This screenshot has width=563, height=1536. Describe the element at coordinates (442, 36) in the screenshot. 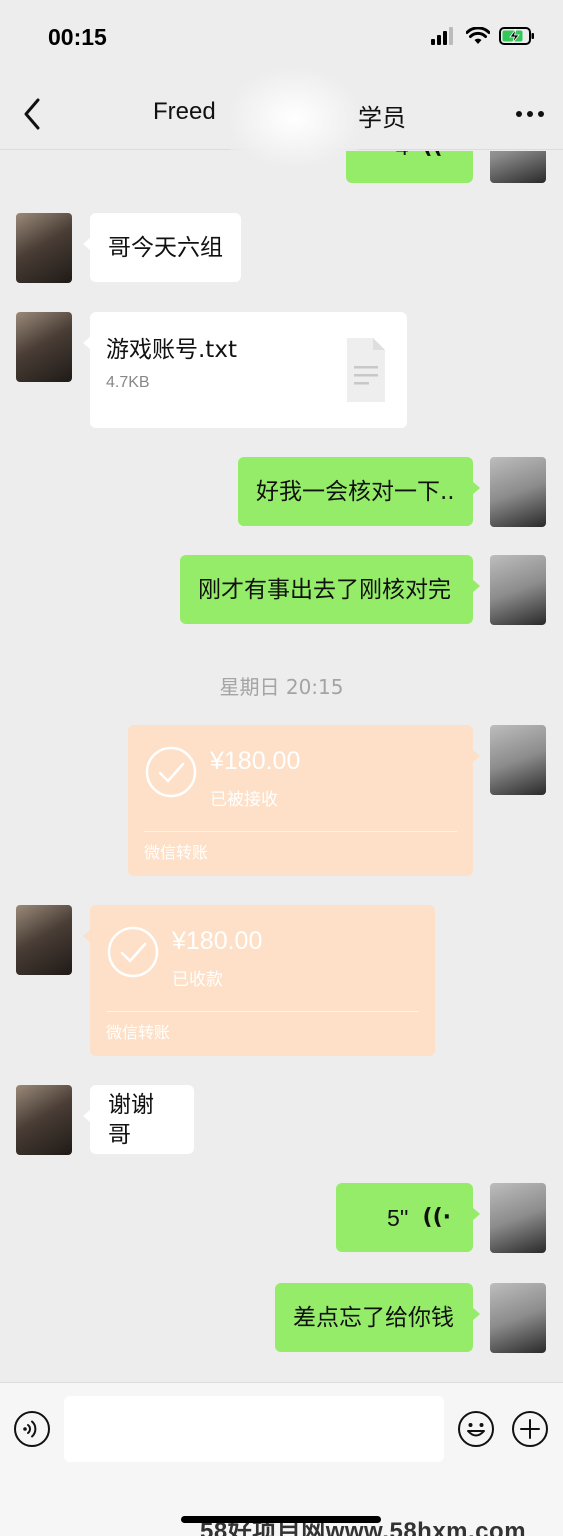

I see `signal-icon` at that location.